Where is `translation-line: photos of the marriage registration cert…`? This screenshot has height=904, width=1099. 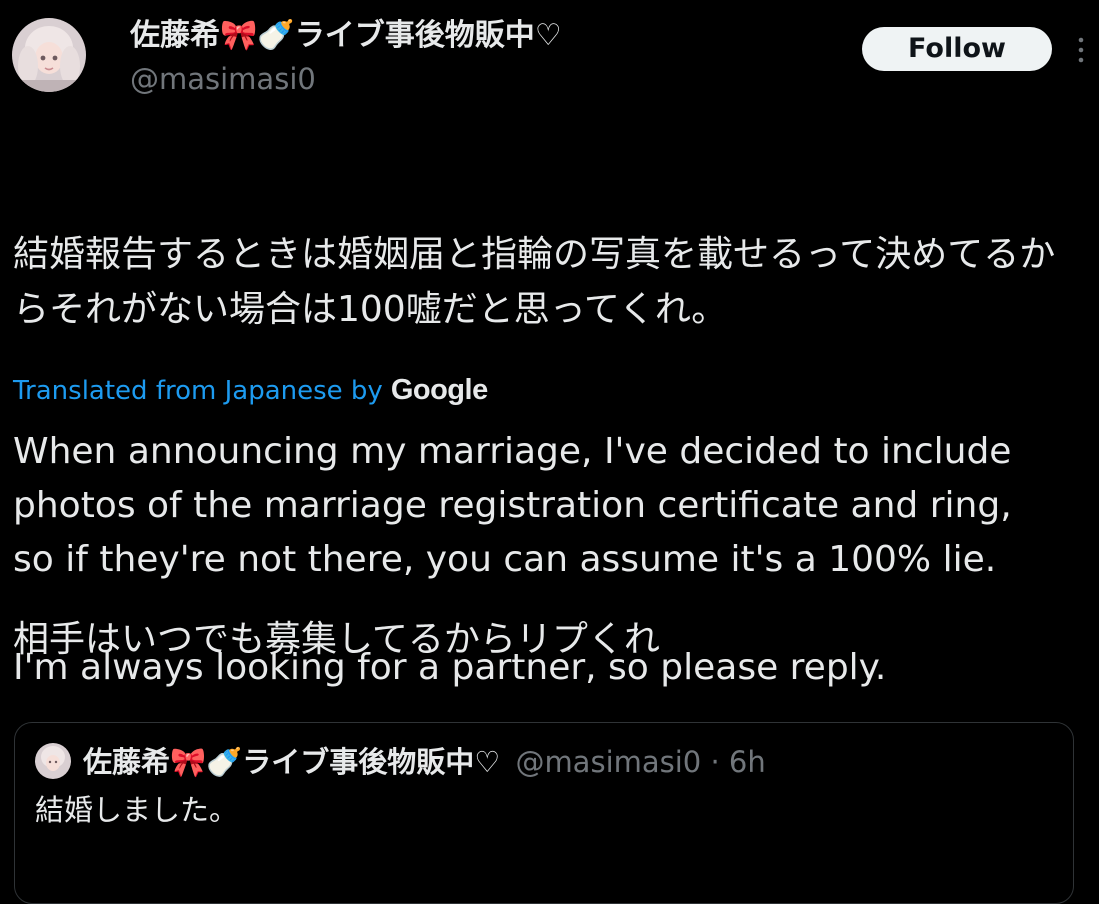
translation-line: photos of the marriage registration cert… is located at coordinates (512, 505).